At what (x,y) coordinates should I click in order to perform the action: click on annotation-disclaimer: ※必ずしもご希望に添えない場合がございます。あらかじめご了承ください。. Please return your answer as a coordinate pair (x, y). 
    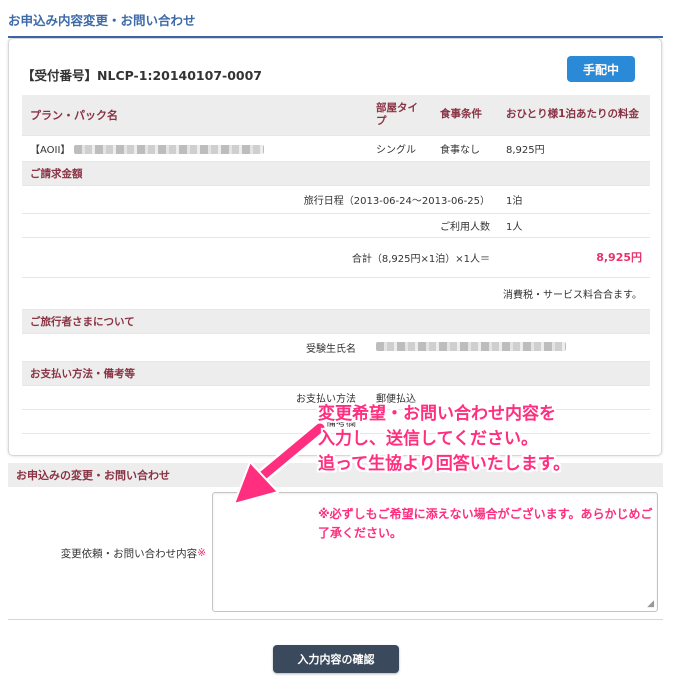
    Looking at the image, I should click on (485, 523).